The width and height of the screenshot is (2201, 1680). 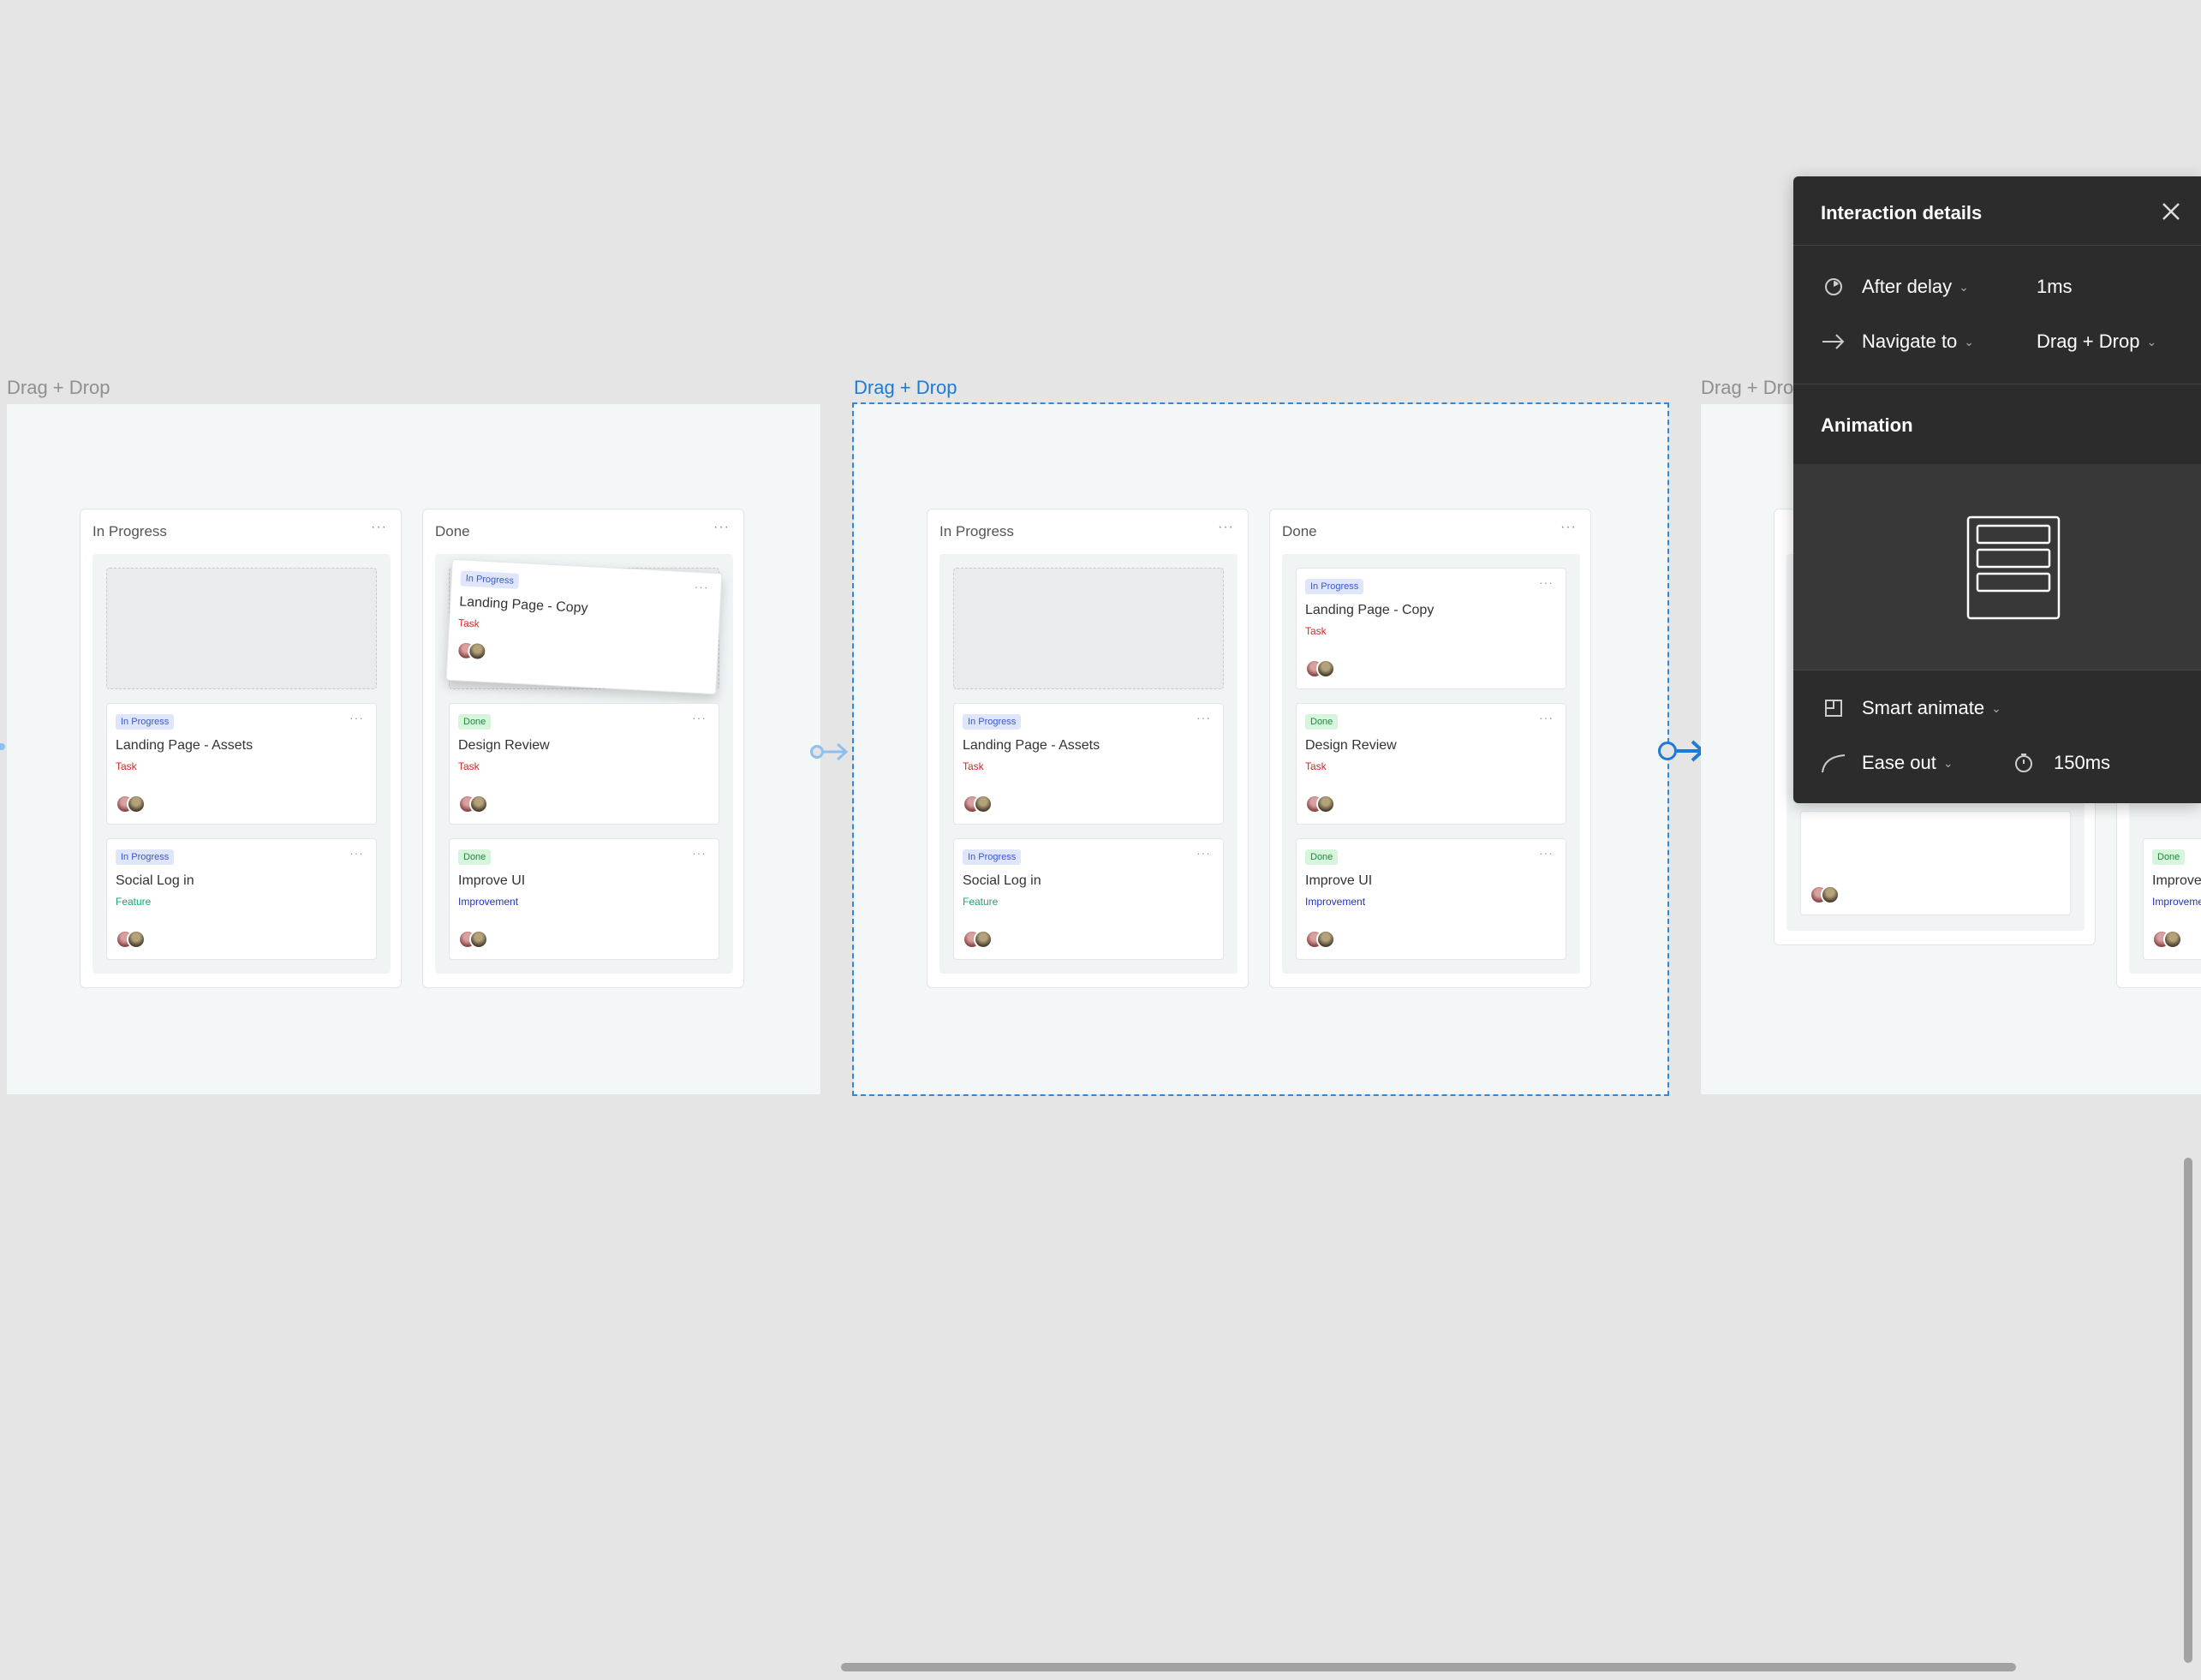 What do you see at coordinates (2171, 211) in the screenshot?
I see `close-icon` at bounding box center [2171, 211].